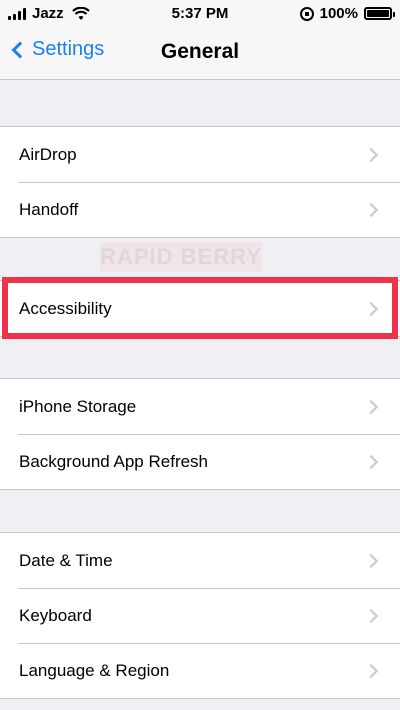 This screenshot has width=400, height=710. Describe the element at coordinates (200, 14) in the screenshot. I see `status-bar: Jazz 5:37 PM 100%` at that location.